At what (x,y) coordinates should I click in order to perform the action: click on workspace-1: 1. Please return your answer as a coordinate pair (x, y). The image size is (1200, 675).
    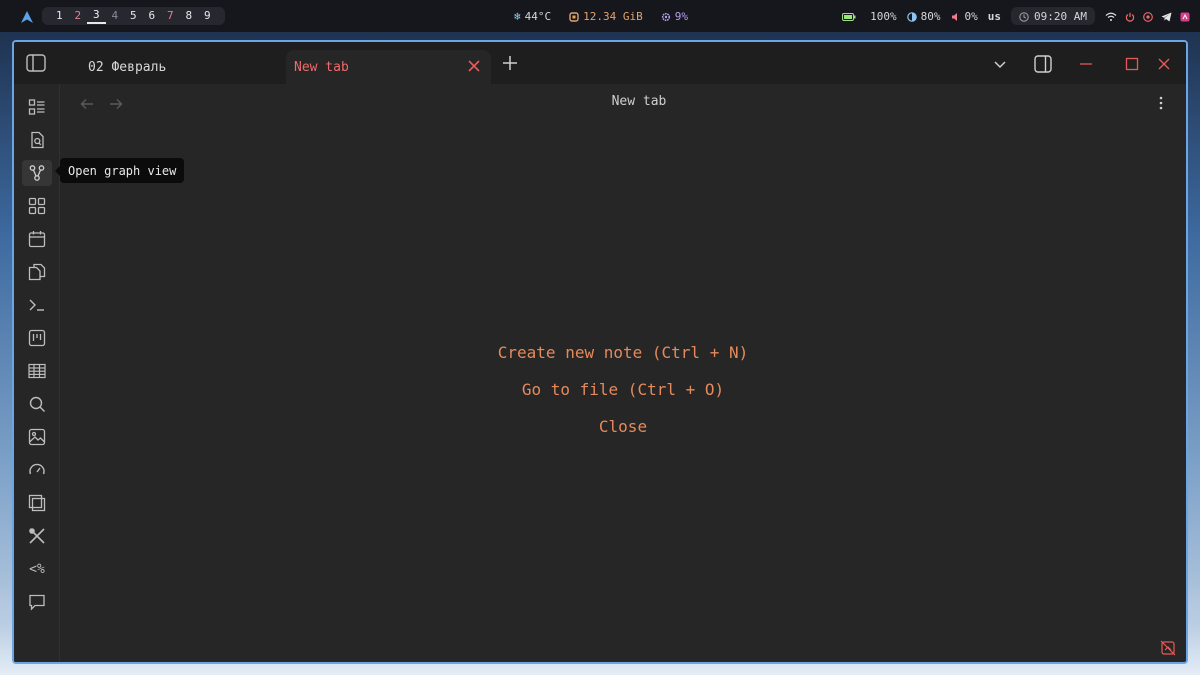
    Looking at the image, I should click on (59, 16).